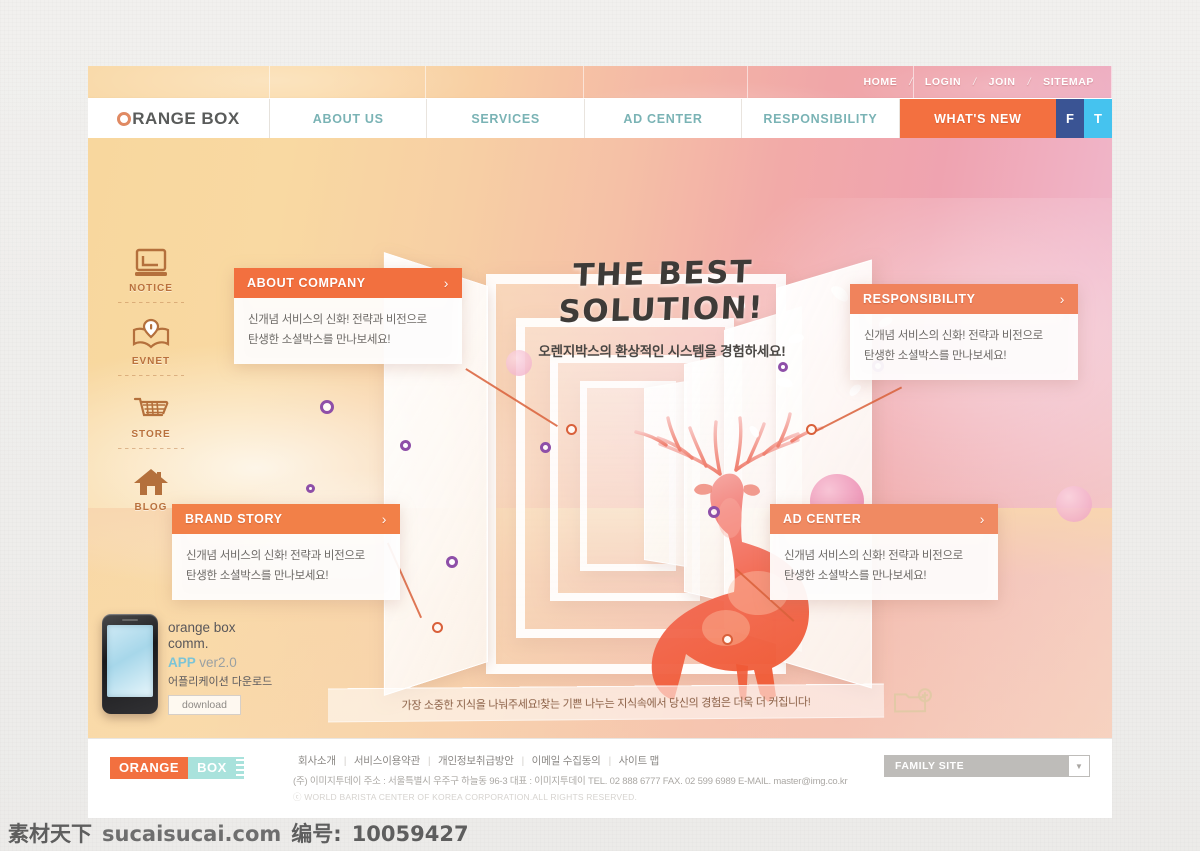  What do you see at coordinates (239, 768) in the screenshot?
I see `footer-logo-stripes` at bounding box center [239, 768].